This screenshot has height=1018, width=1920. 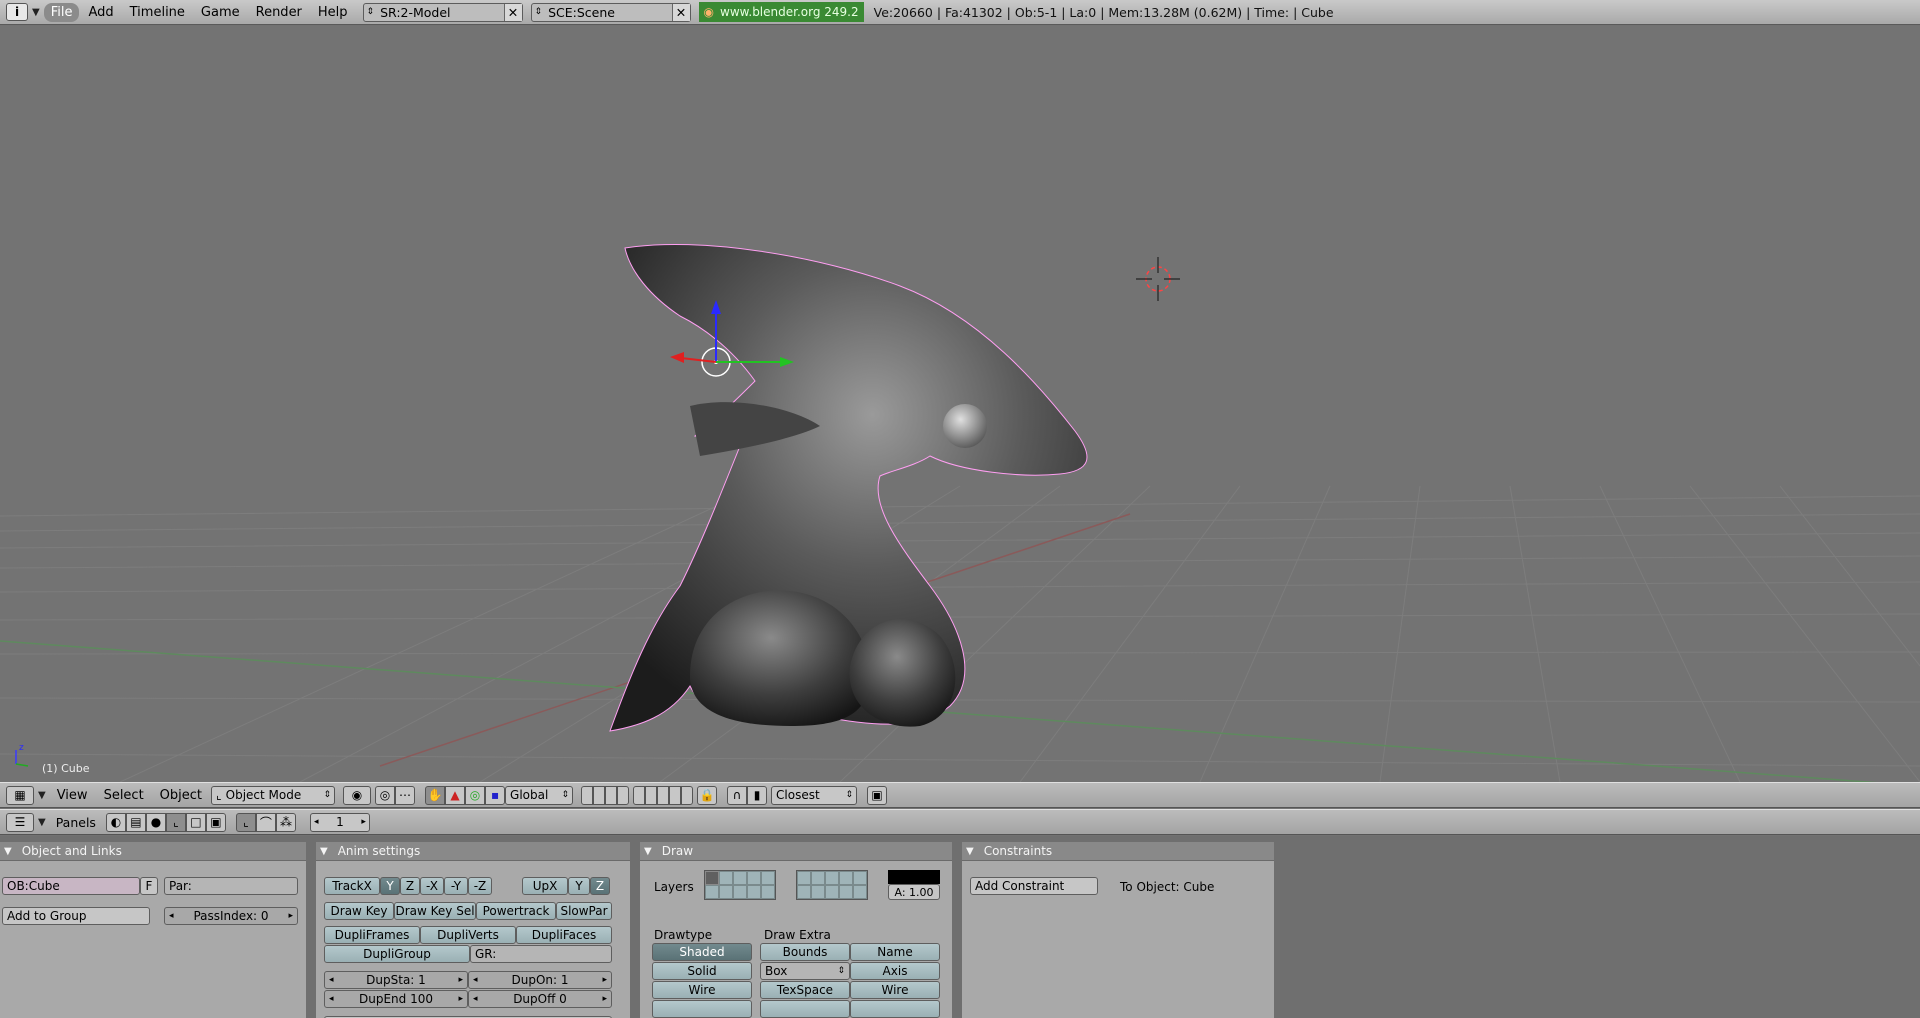 What do you see at coordinates (245, 822) in the screenshot?
I see `object-sub-icon: ⌞` at bounding box center [245, 822].